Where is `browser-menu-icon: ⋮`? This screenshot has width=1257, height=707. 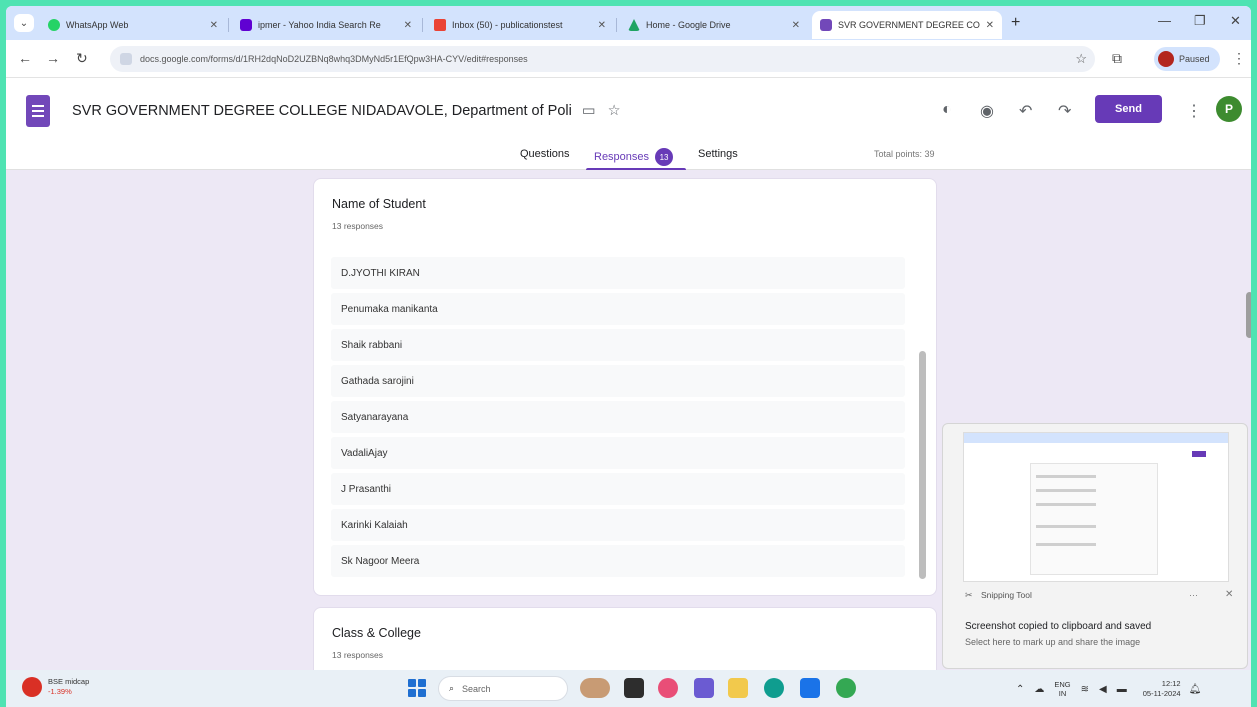
browser-menu-icon: ⋮ is located at coordinates (1239, 58).